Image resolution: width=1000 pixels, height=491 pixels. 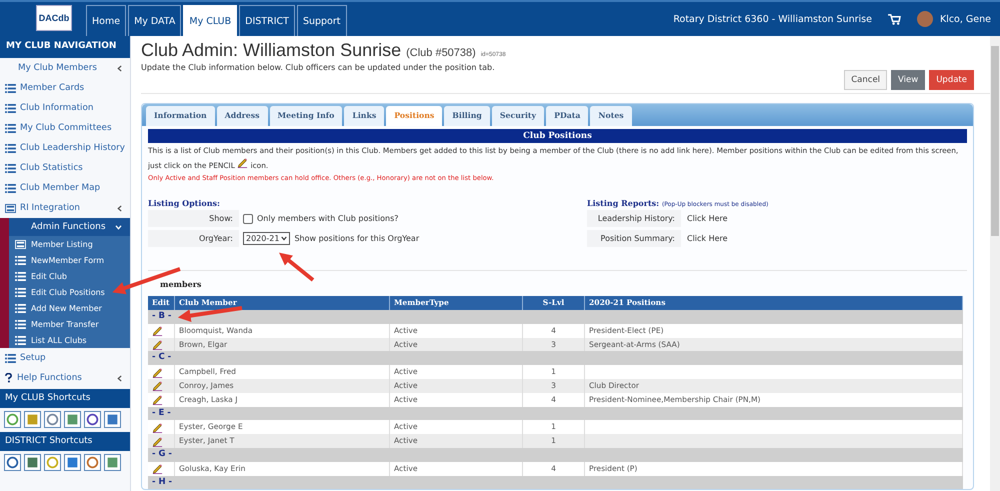 I want to click on action-button: View, so click(x=908, y=80).